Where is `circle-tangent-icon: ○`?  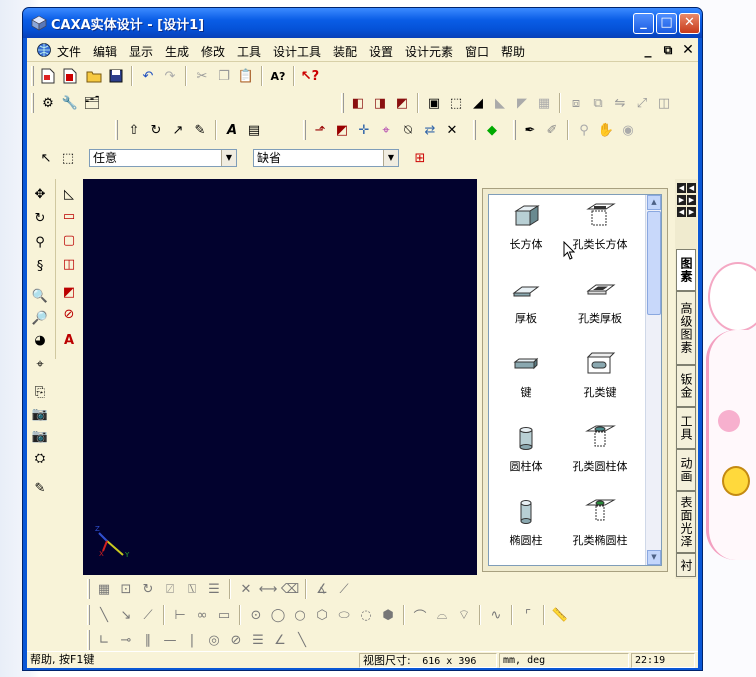 circle-tangent-icon: ○ is located at coordinates (300, 615).